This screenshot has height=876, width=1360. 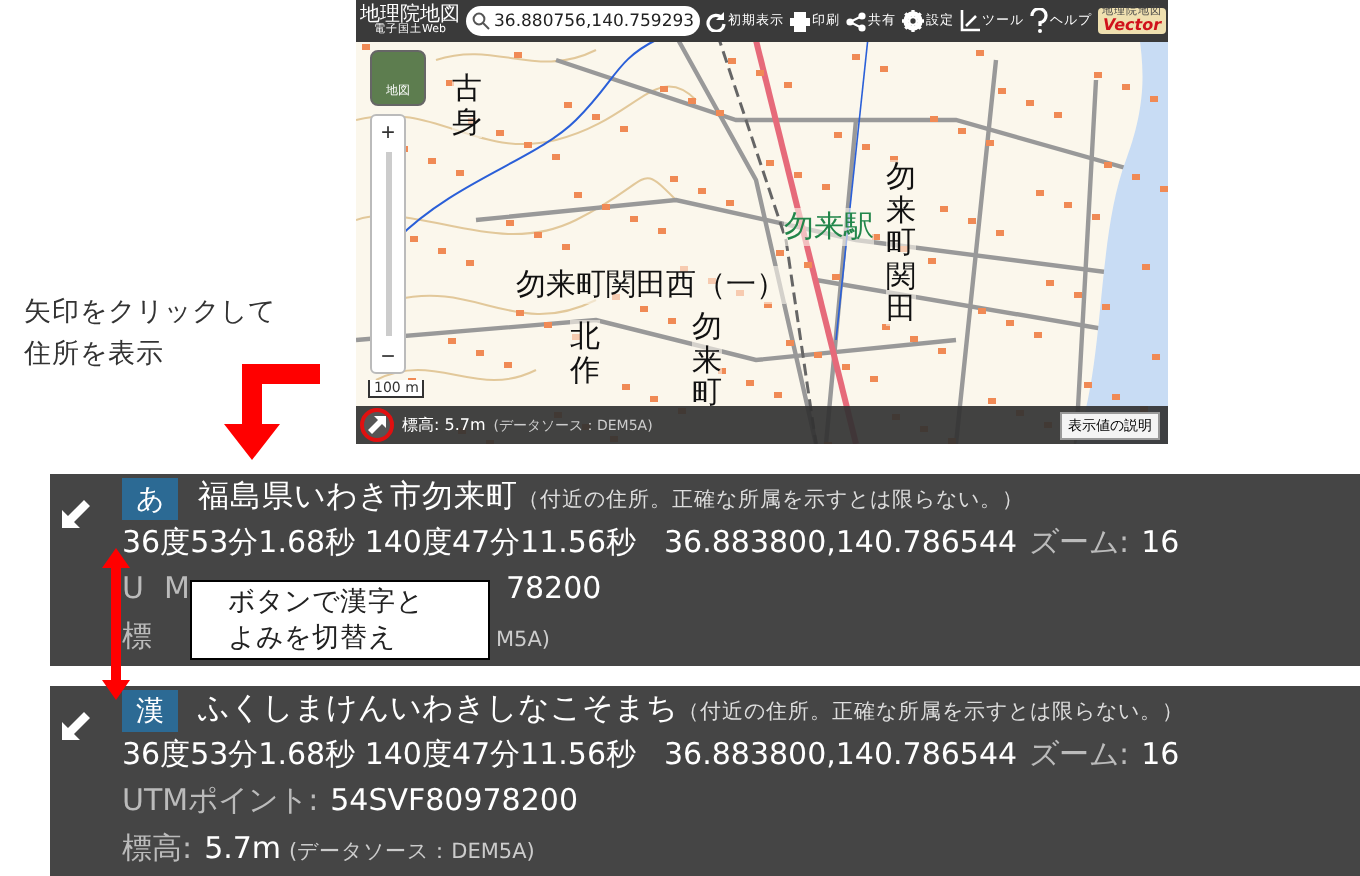 I want to click on instruction-text: 住所を表示, so click(x=95, y=355).